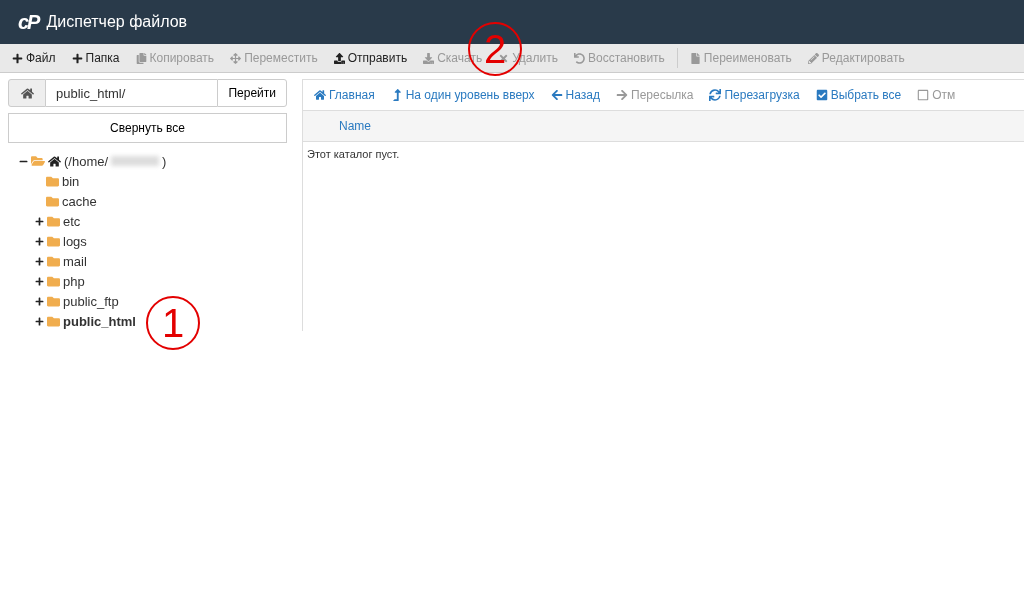 The height and width of the screenshot is (602, 1024). What do you see at coordinates (715, 95) in the screenshot?
I see `refresh-icon` at bounding box center [715, 95].